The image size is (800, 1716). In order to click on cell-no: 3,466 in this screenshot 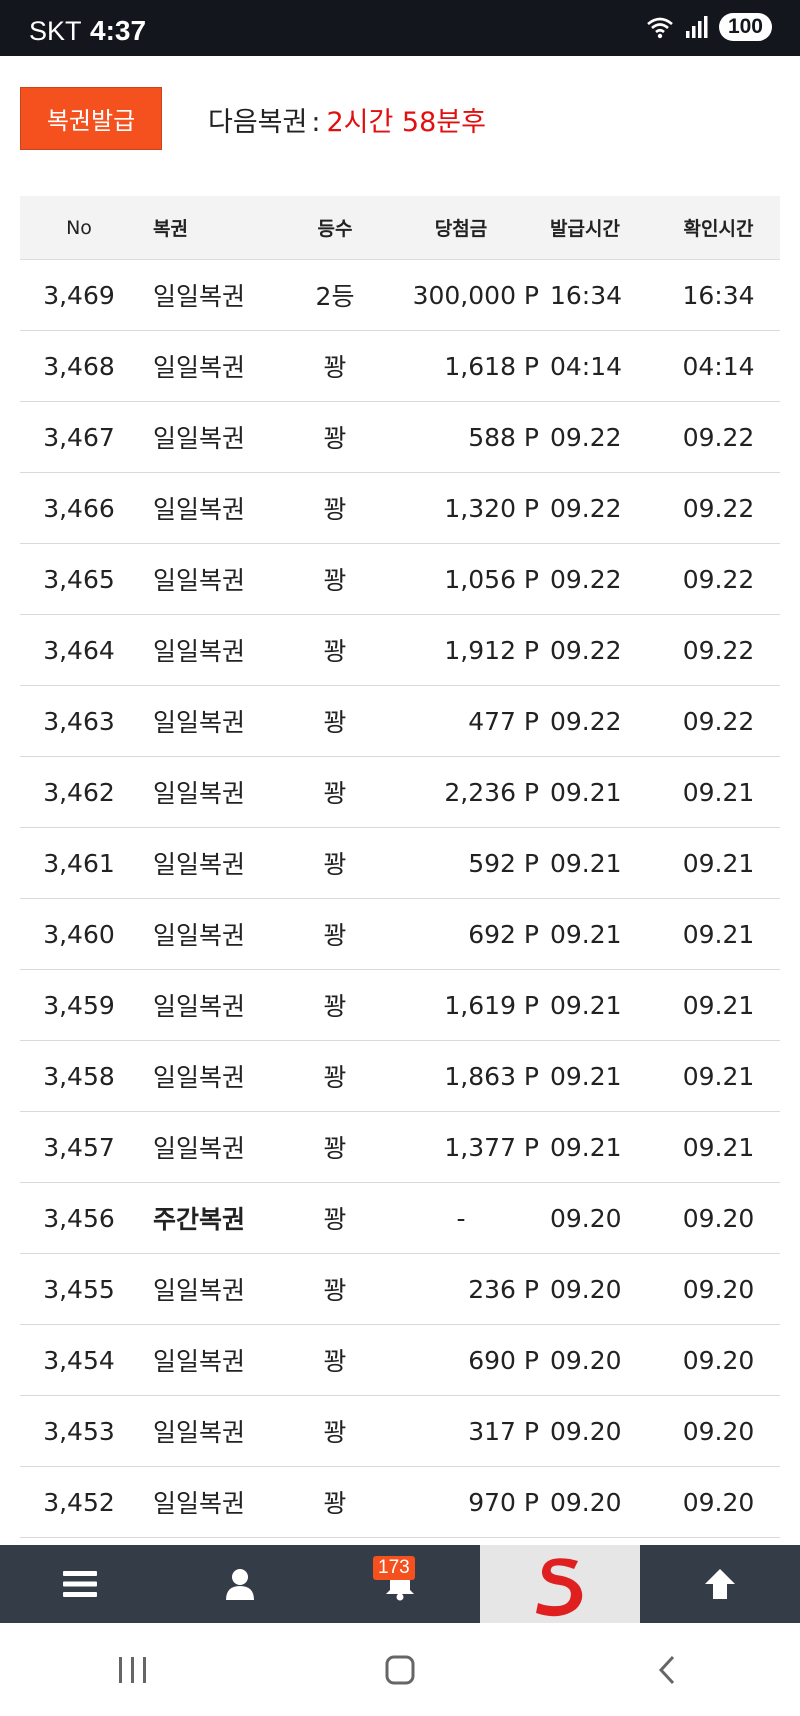, I will do `click(79, 508)`.